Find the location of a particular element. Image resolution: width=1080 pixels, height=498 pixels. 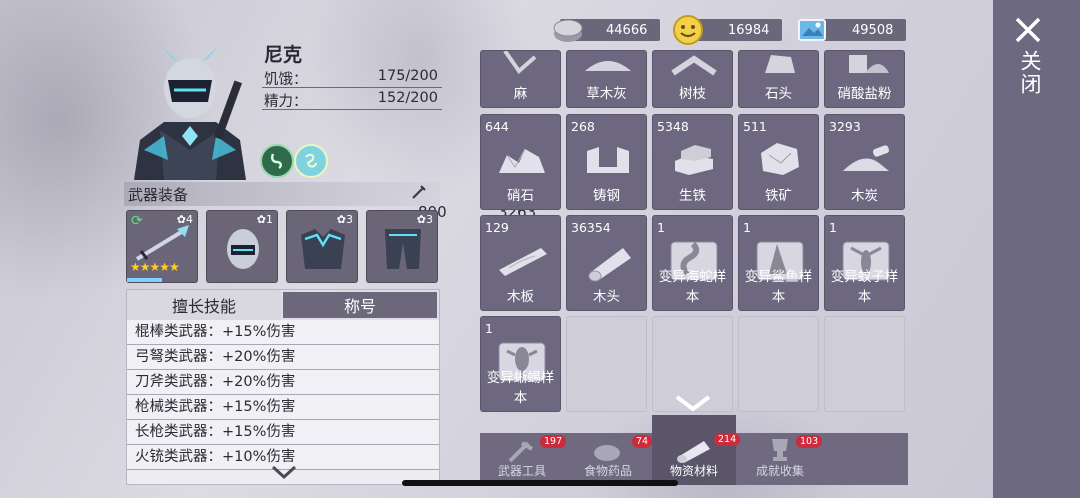

category-bar: 197 武器工具 74 食物药品 214 物资材料 103 成就收集 is located at coordinates (694, 450).